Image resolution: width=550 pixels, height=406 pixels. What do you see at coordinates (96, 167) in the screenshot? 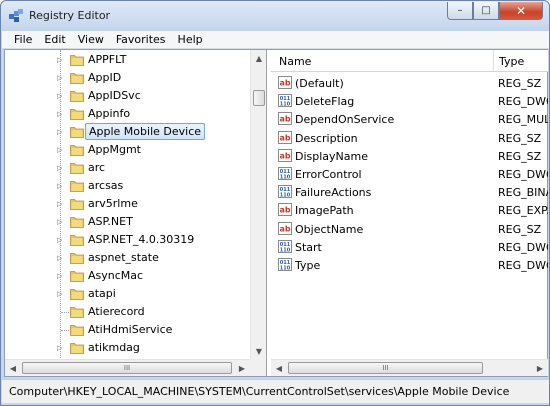
I see `tree-item-label: arc` at bounding box center [96, 167].